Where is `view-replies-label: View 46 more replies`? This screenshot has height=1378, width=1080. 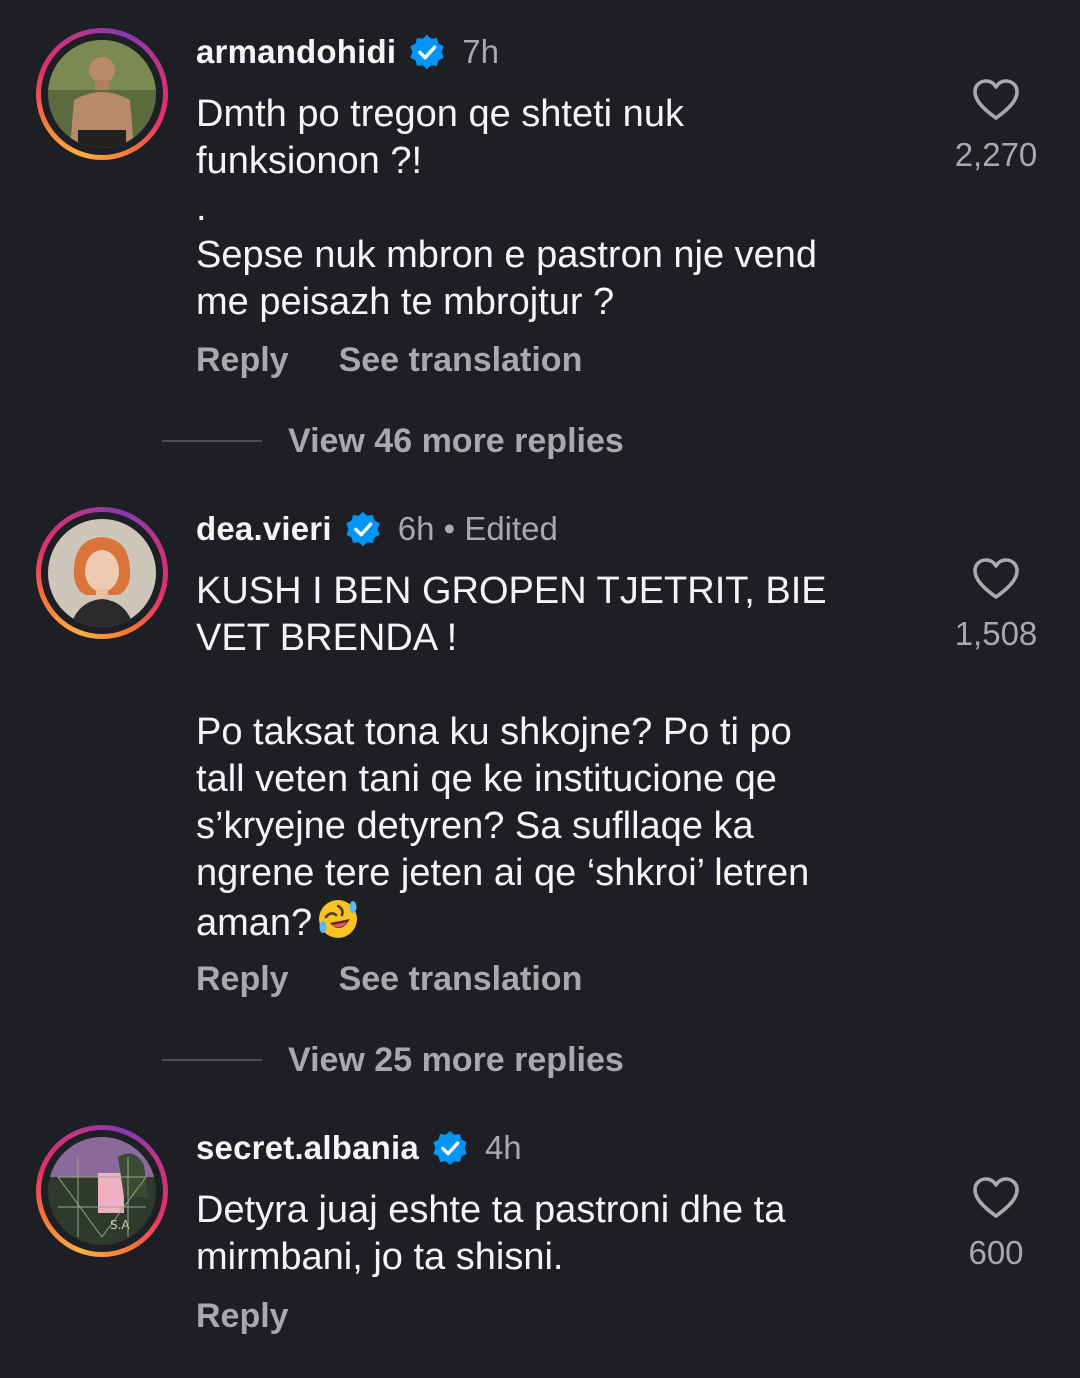 view-replies-label: View 46 more replies is located at coordinates (456, 440).